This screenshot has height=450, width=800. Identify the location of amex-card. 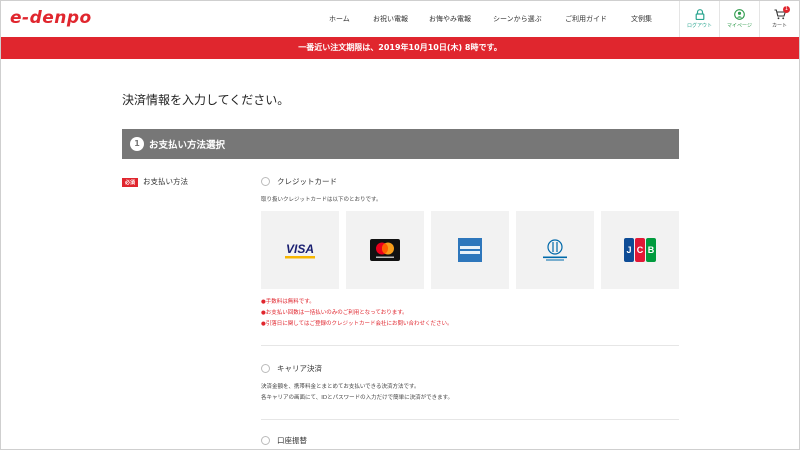
(470, 250).